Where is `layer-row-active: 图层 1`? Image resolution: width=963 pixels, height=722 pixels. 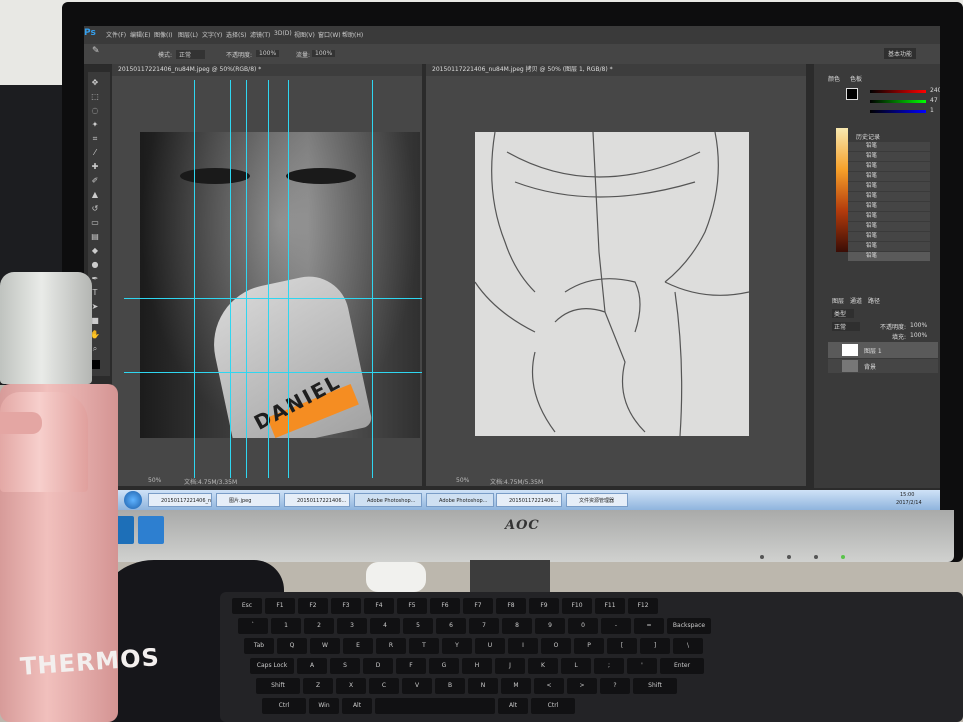 layer-row-active: 图层 1 is located at coordinates (883, 350).